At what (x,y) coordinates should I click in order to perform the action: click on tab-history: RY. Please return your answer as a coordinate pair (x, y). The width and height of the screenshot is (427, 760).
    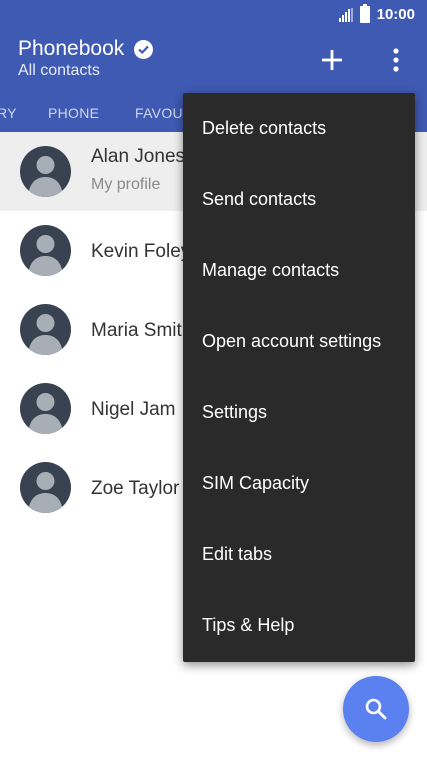
    Looking at the image, I should click on (8, 113).